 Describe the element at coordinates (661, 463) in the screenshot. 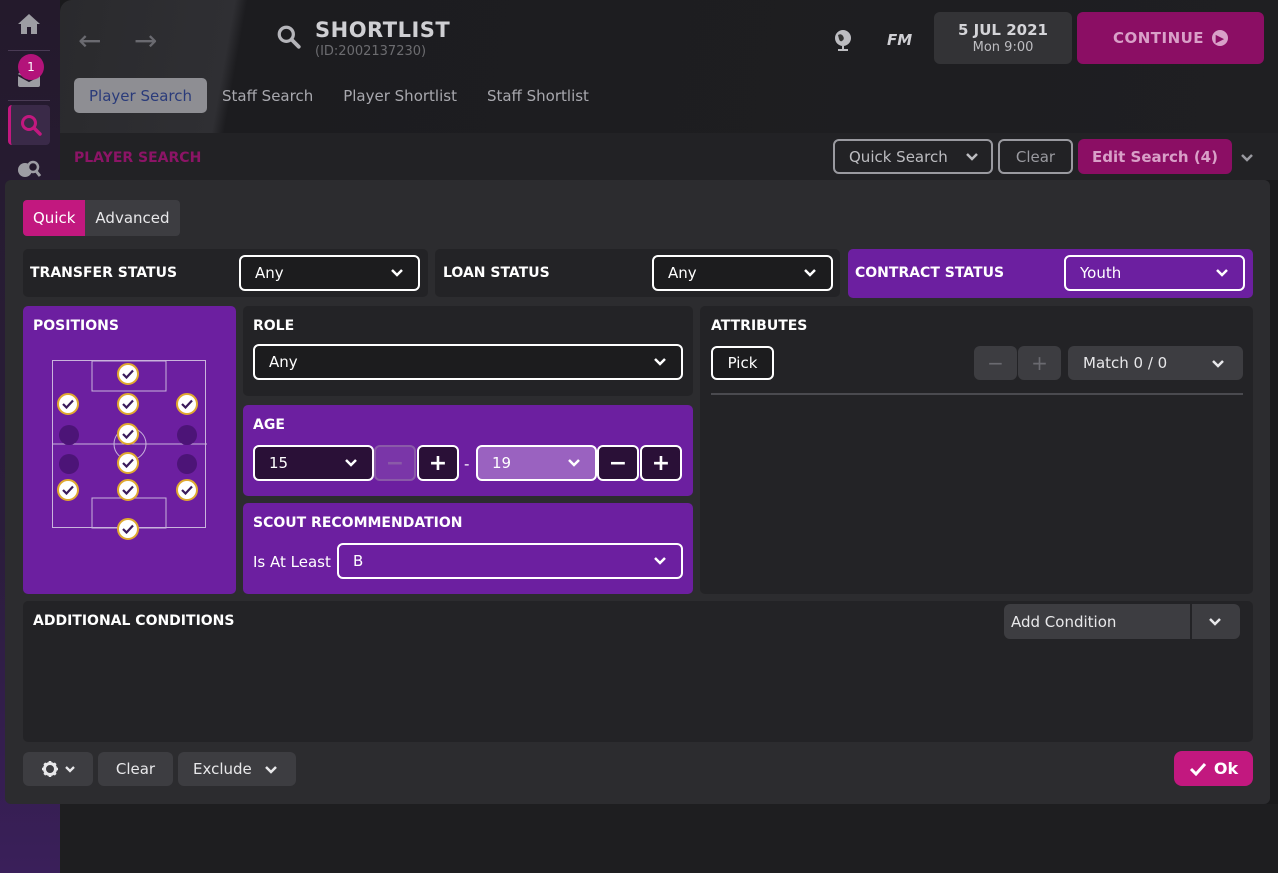

I see `age-max-increment: +` at that location.